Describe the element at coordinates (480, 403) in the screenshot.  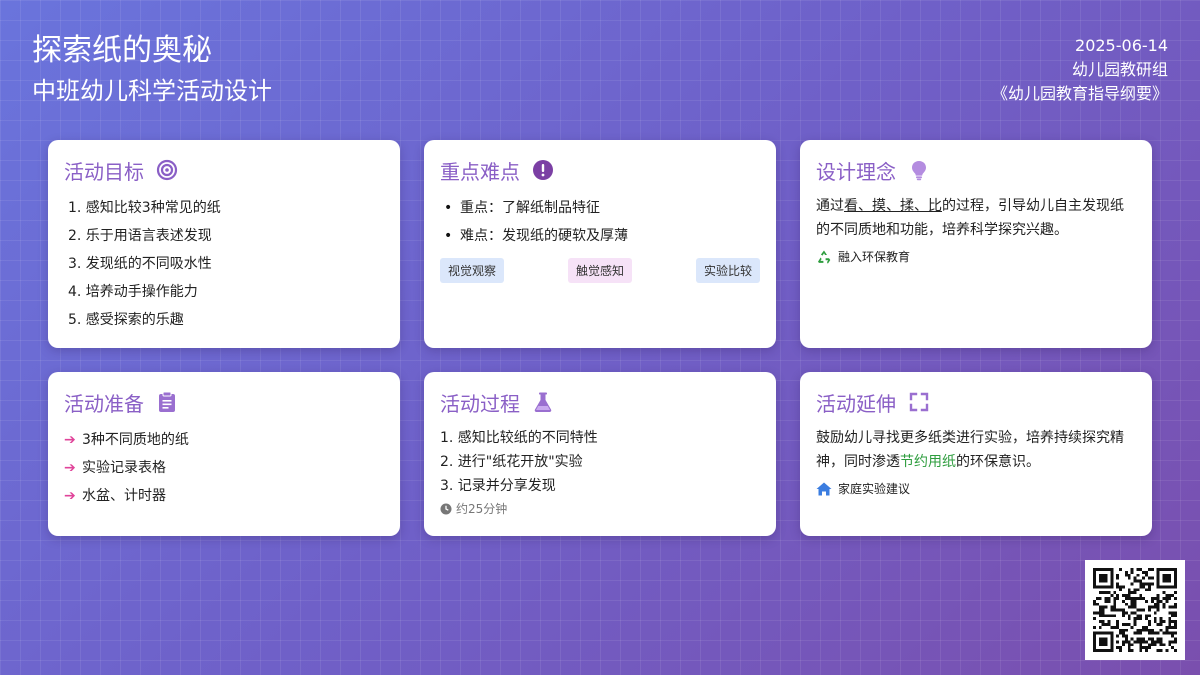
I see `process-title: 活动过程` at that location.